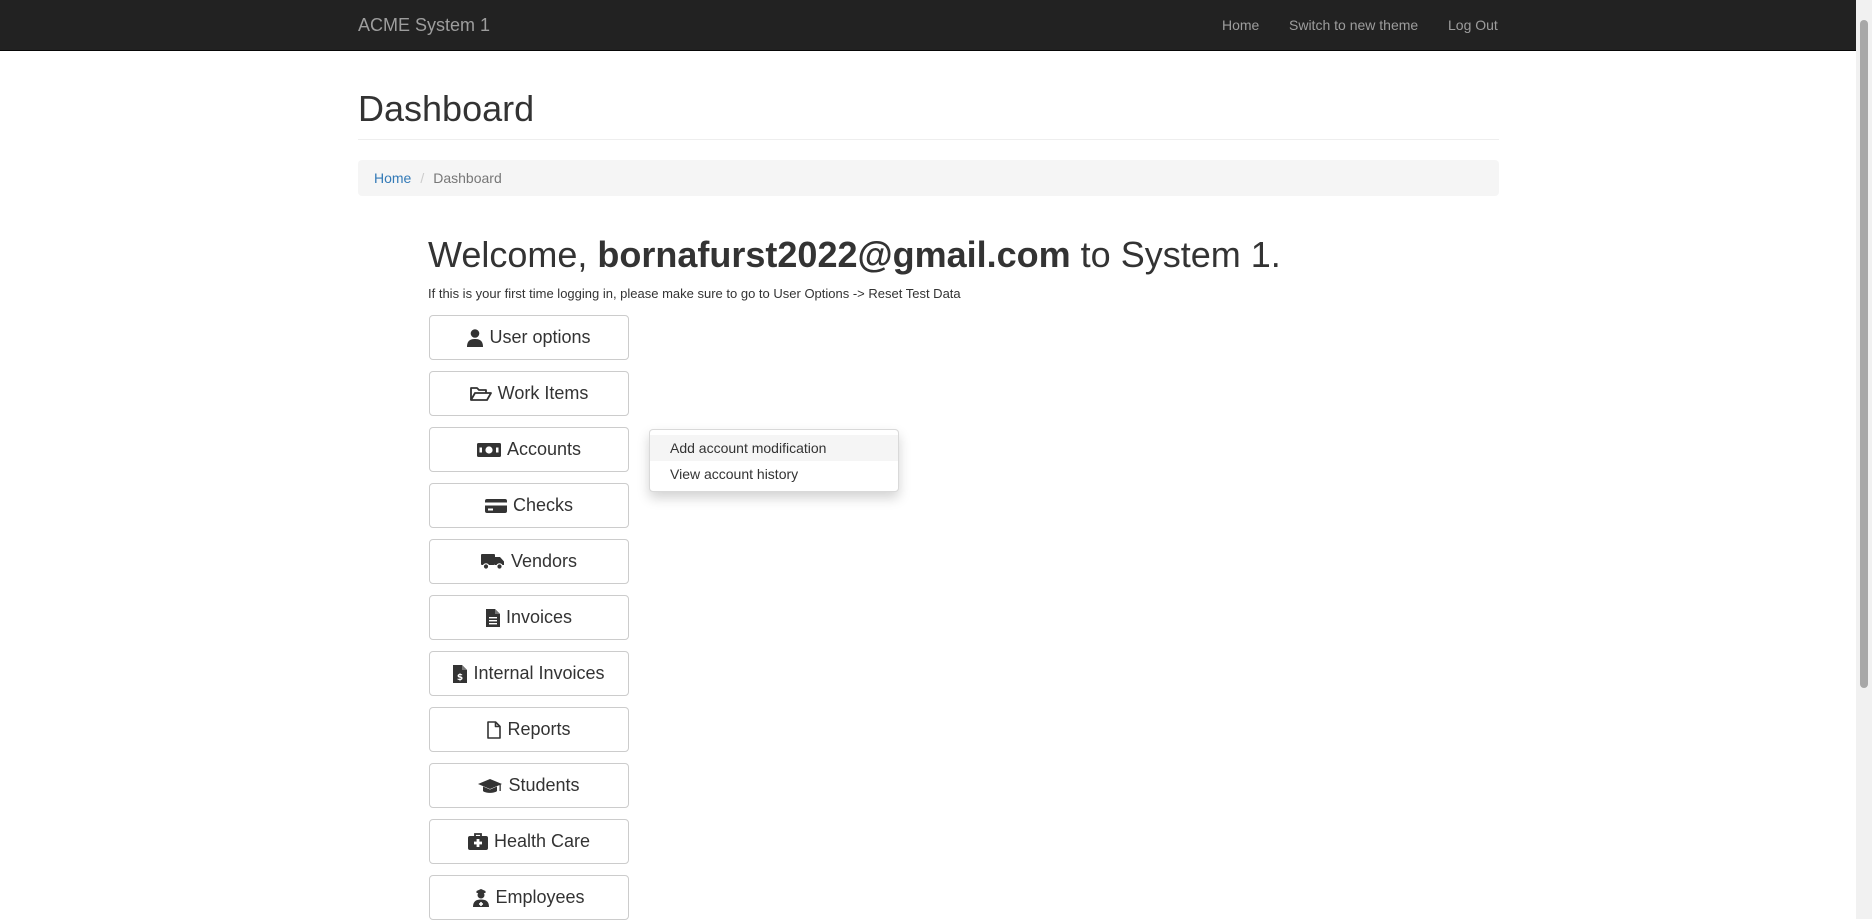  I want to click on money-bill-icon, so click(488, 450).